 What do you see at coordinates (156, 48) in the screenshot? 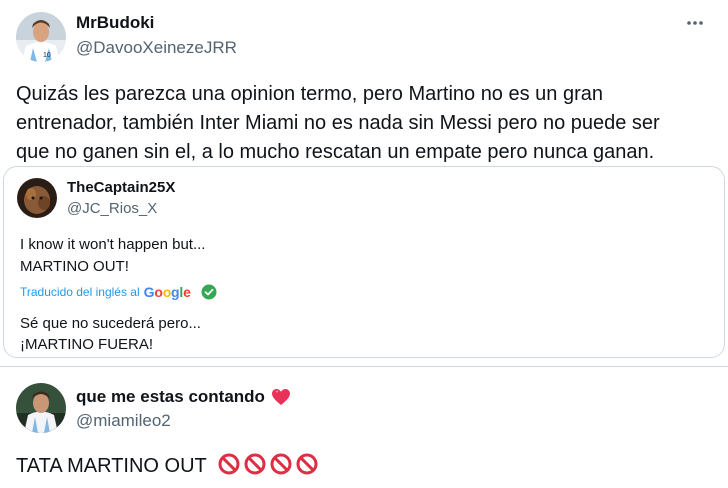
I see `author-handle: @DavooXeinezeJRR` at bounding box center [156, 48].